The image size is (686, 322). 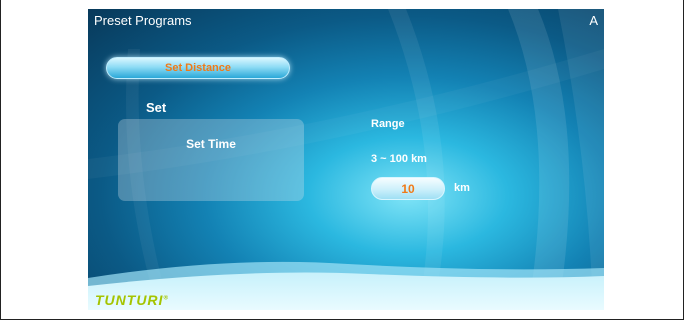 I want to click on corner-label: A, so click(x=593, y=20).